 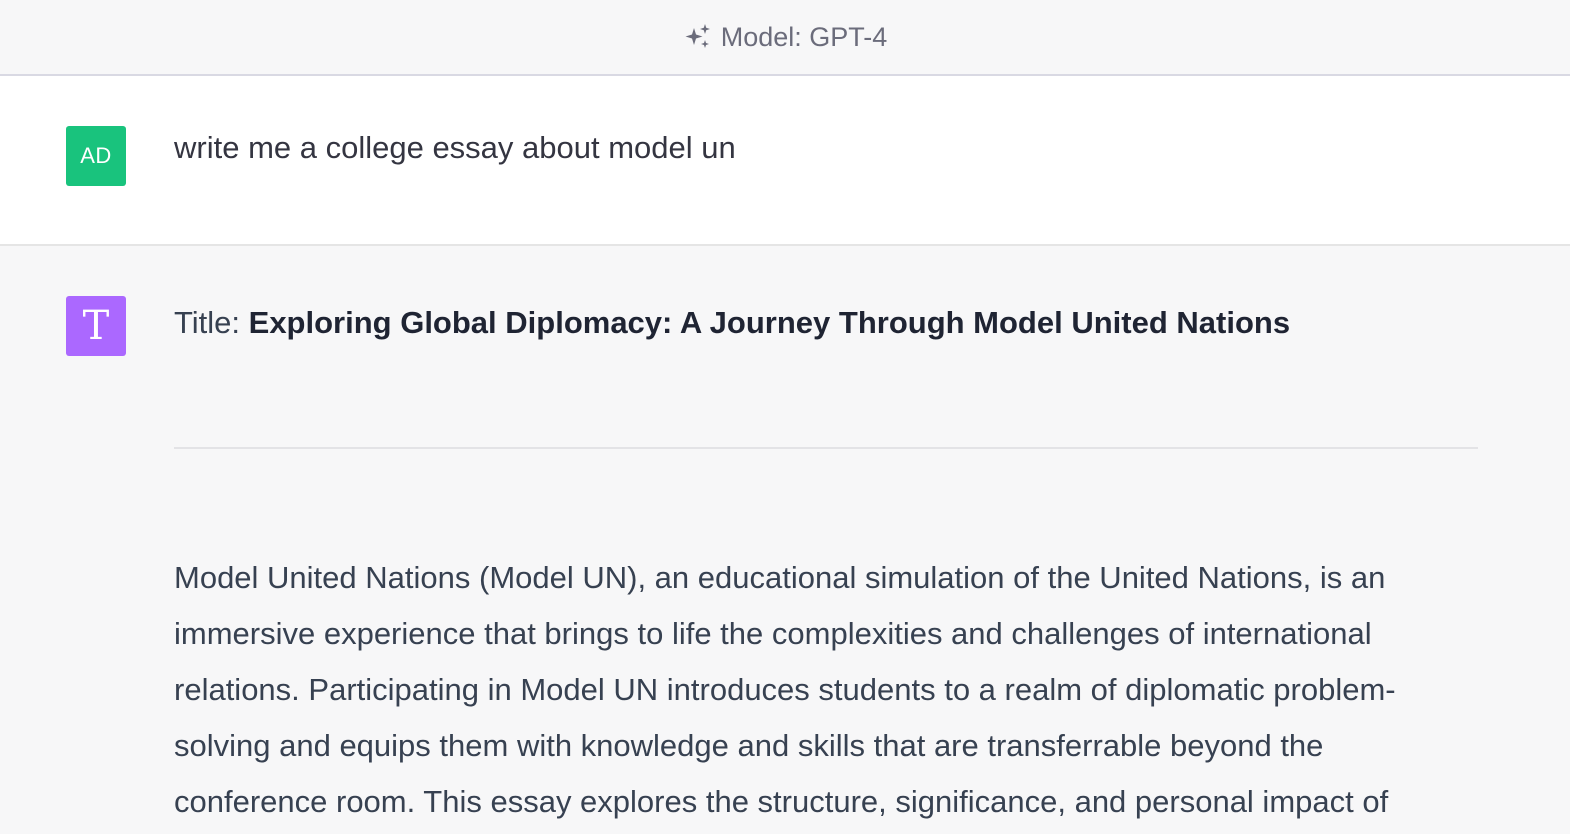 What do you see at coordinates (211, 322) in the screenshot?
I see `essay-title-prefix: Title:` at bounding box center [211, 322].